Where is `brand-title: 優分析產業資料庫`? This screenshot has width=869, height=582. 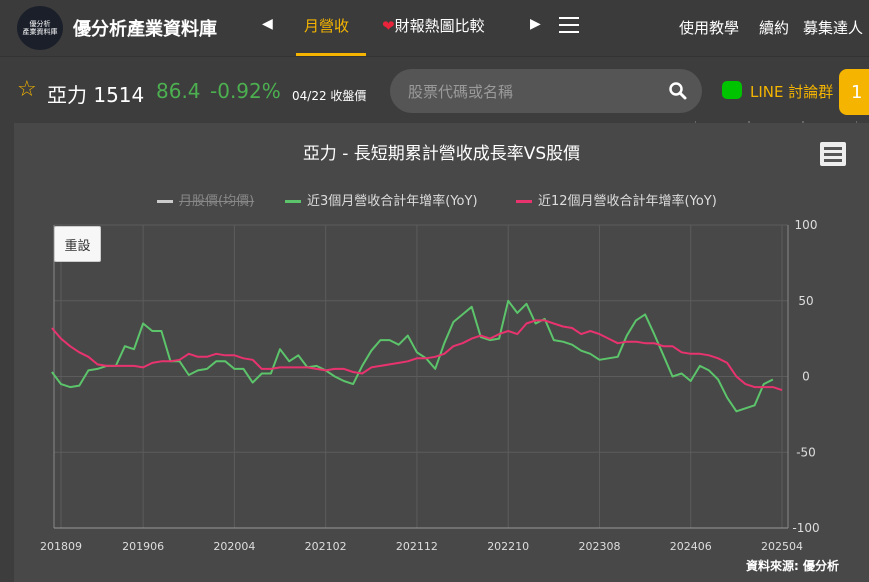 brand-title: 優分析產業資料庫 is located at coordinates (145, 28).